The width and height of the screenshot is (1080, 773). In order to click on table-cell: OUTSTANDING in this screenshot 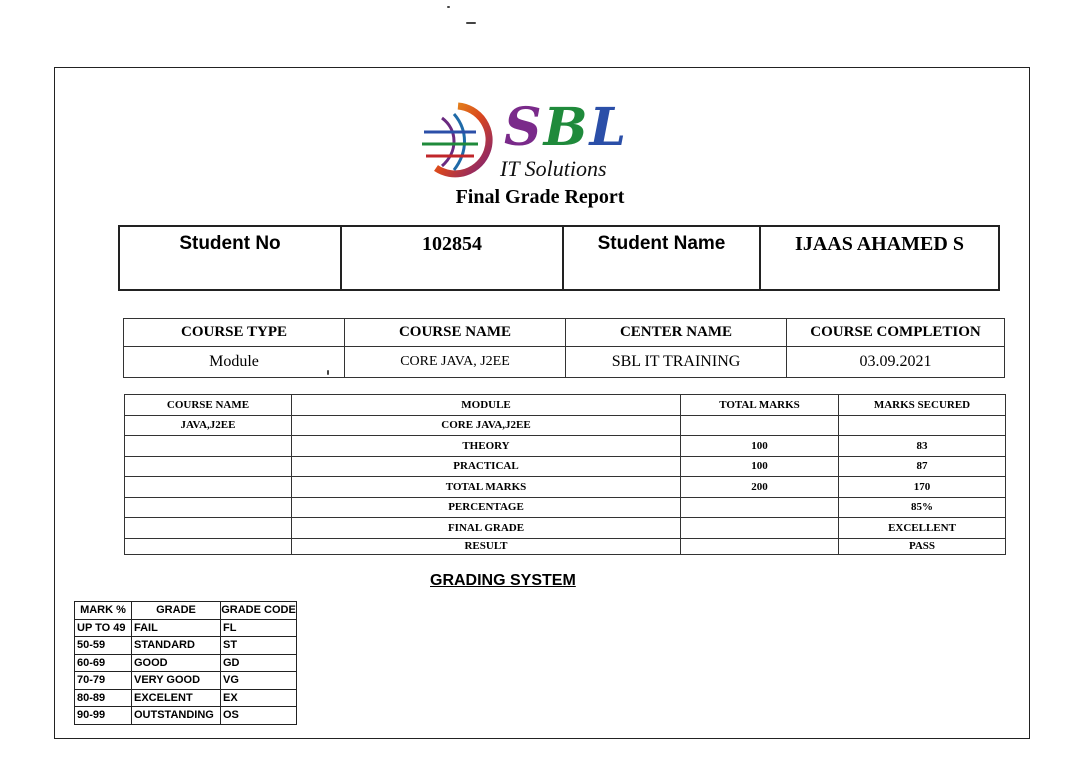, I will do `click(176, 715)`.